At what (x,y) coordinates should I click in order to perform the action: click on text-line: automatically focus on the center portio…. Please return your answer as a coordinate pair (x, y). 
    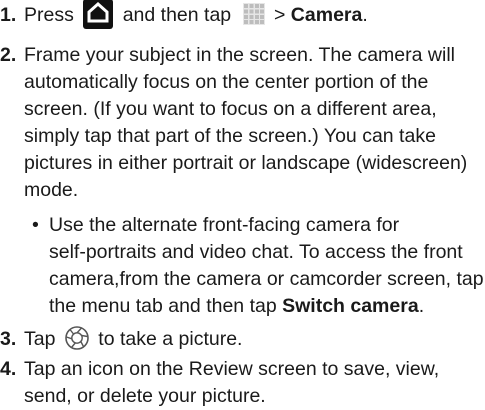
    Looking at the image, I should click on (226, 82).